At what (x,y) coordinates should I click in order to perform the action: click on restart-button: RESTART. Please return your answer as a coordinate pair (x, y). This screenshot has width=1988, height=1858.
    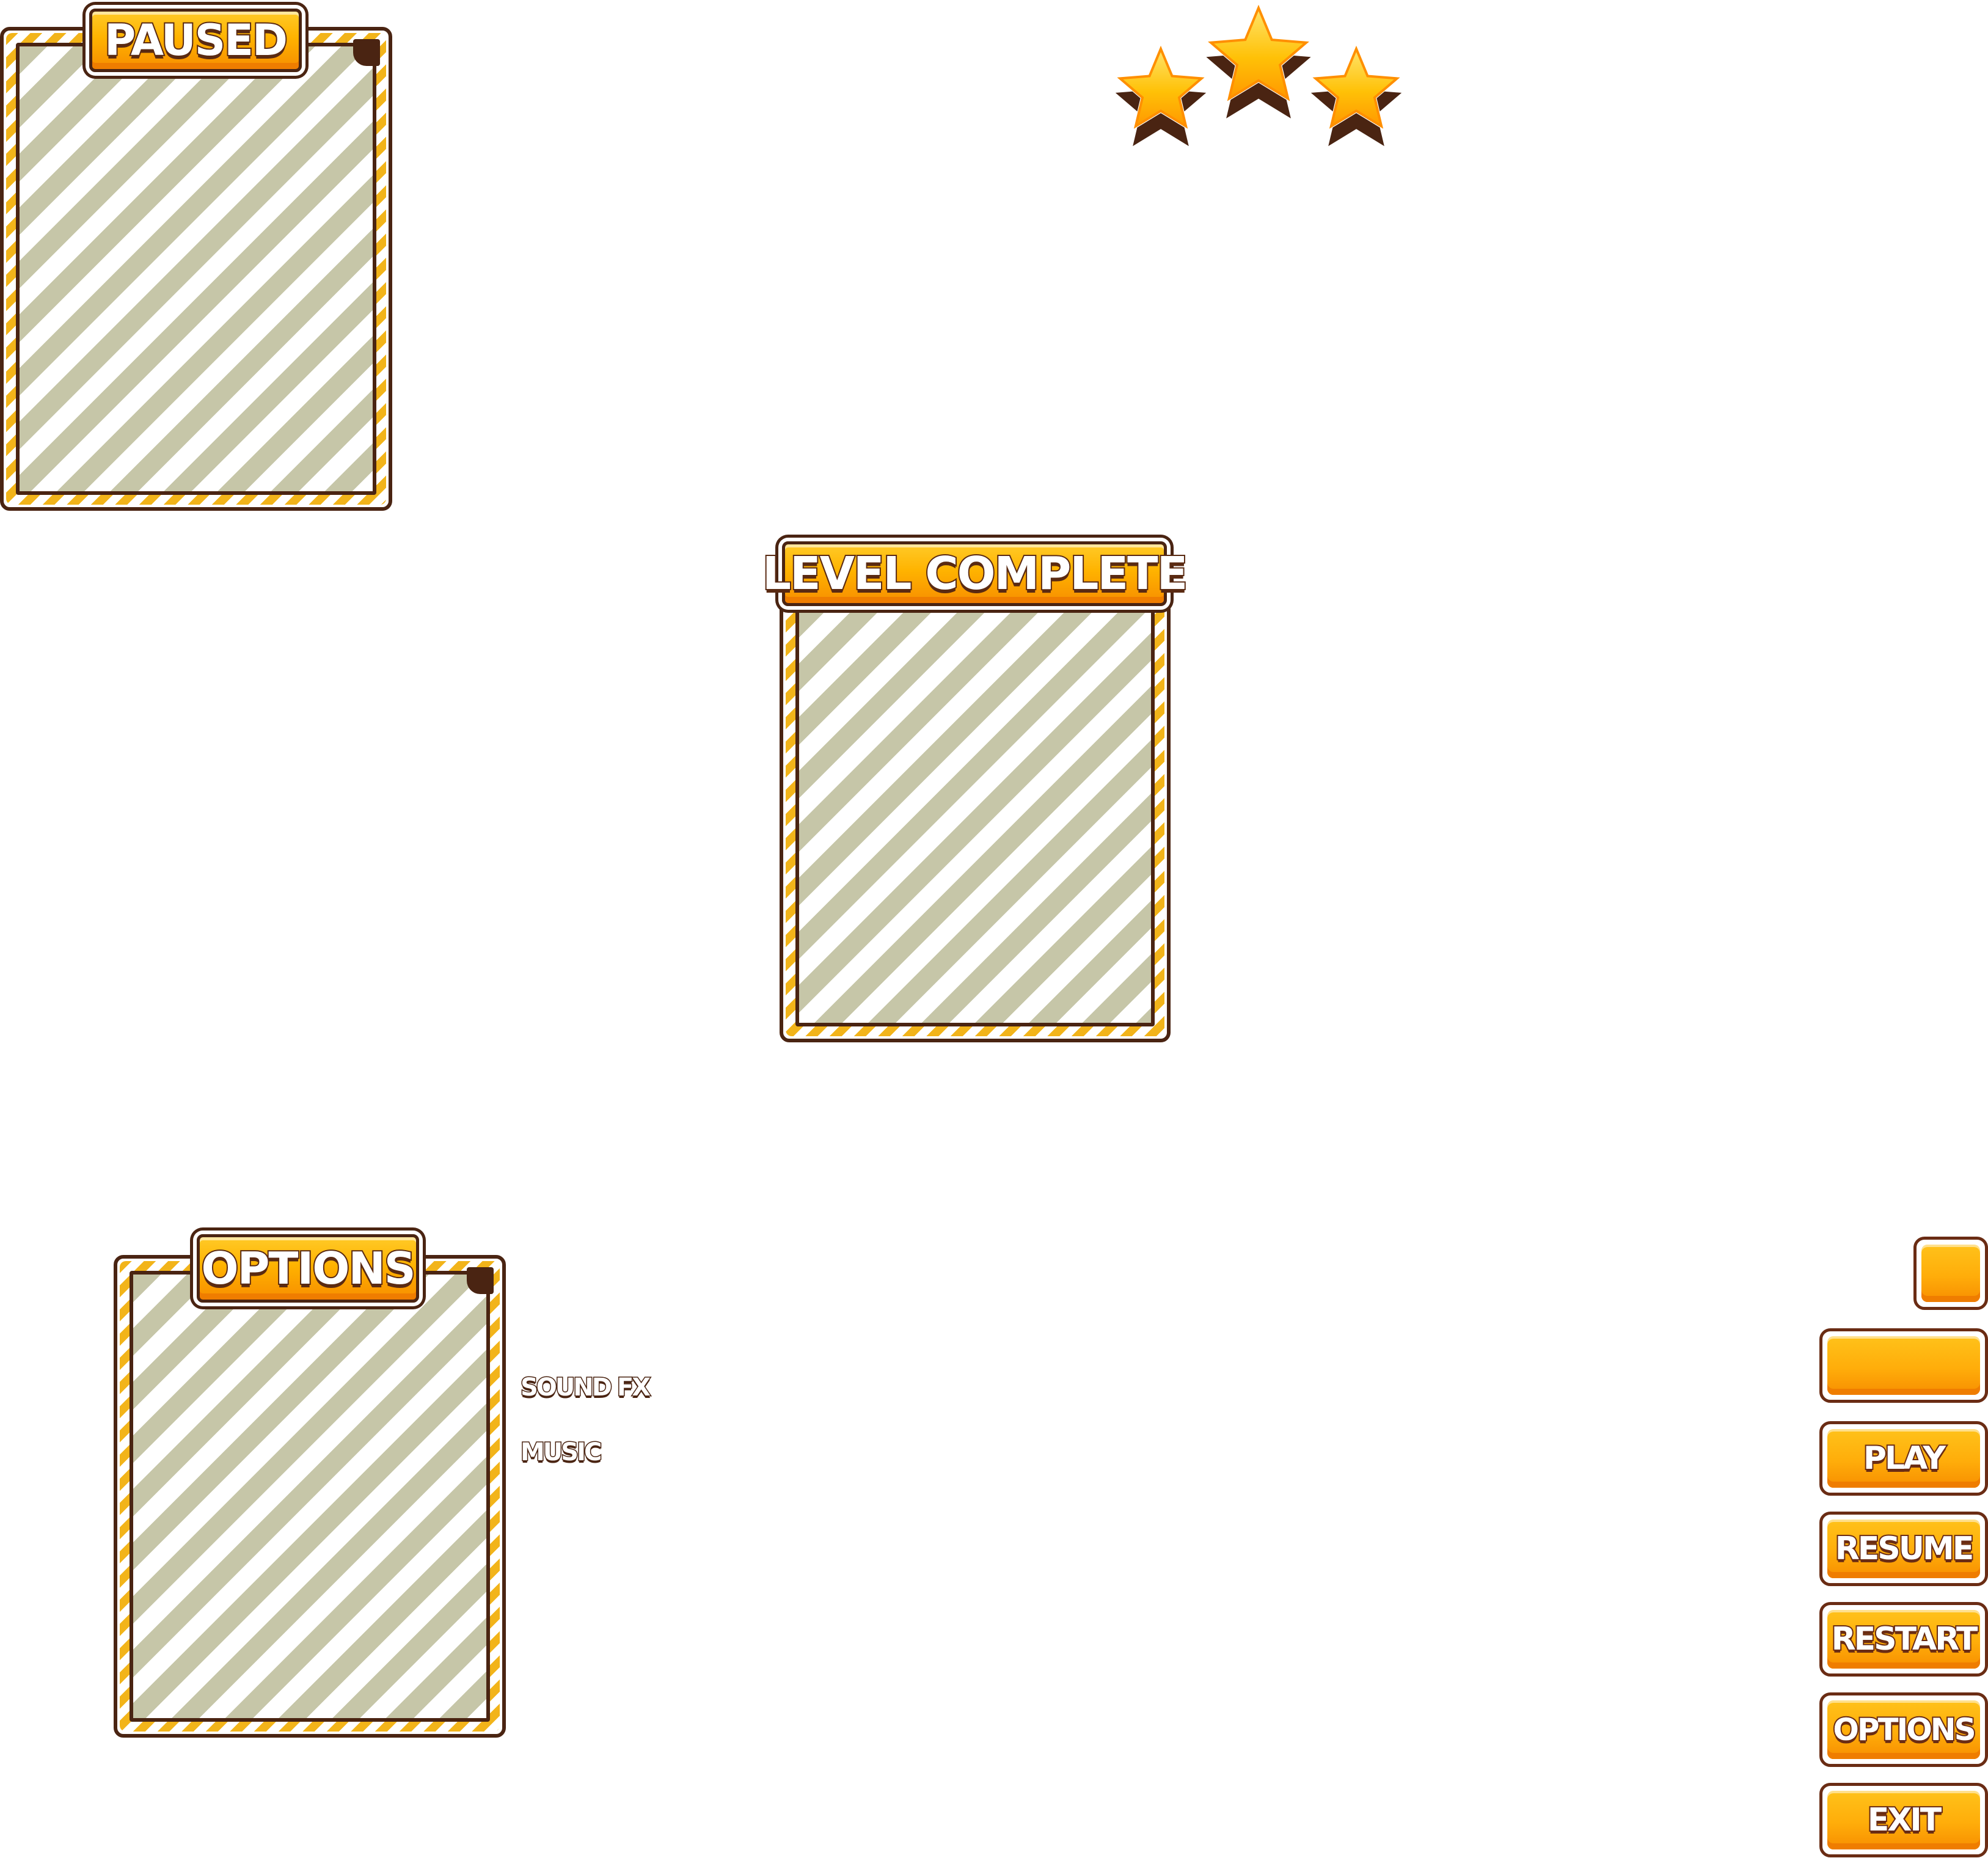
    Looking at the image, I should click on (1904, 1639).